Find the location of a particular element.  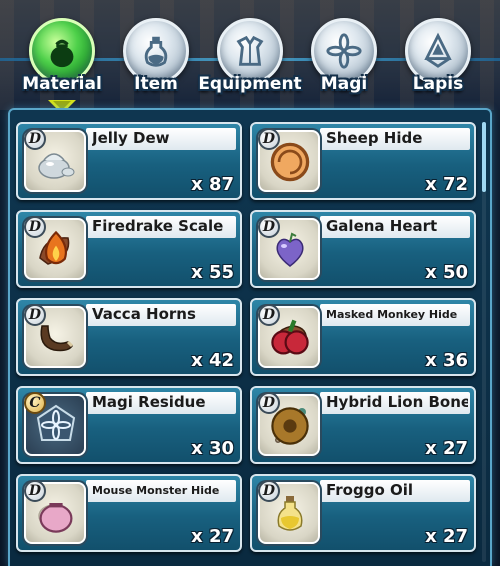

tab-label: Equipment is located at coordinates (250, 84).